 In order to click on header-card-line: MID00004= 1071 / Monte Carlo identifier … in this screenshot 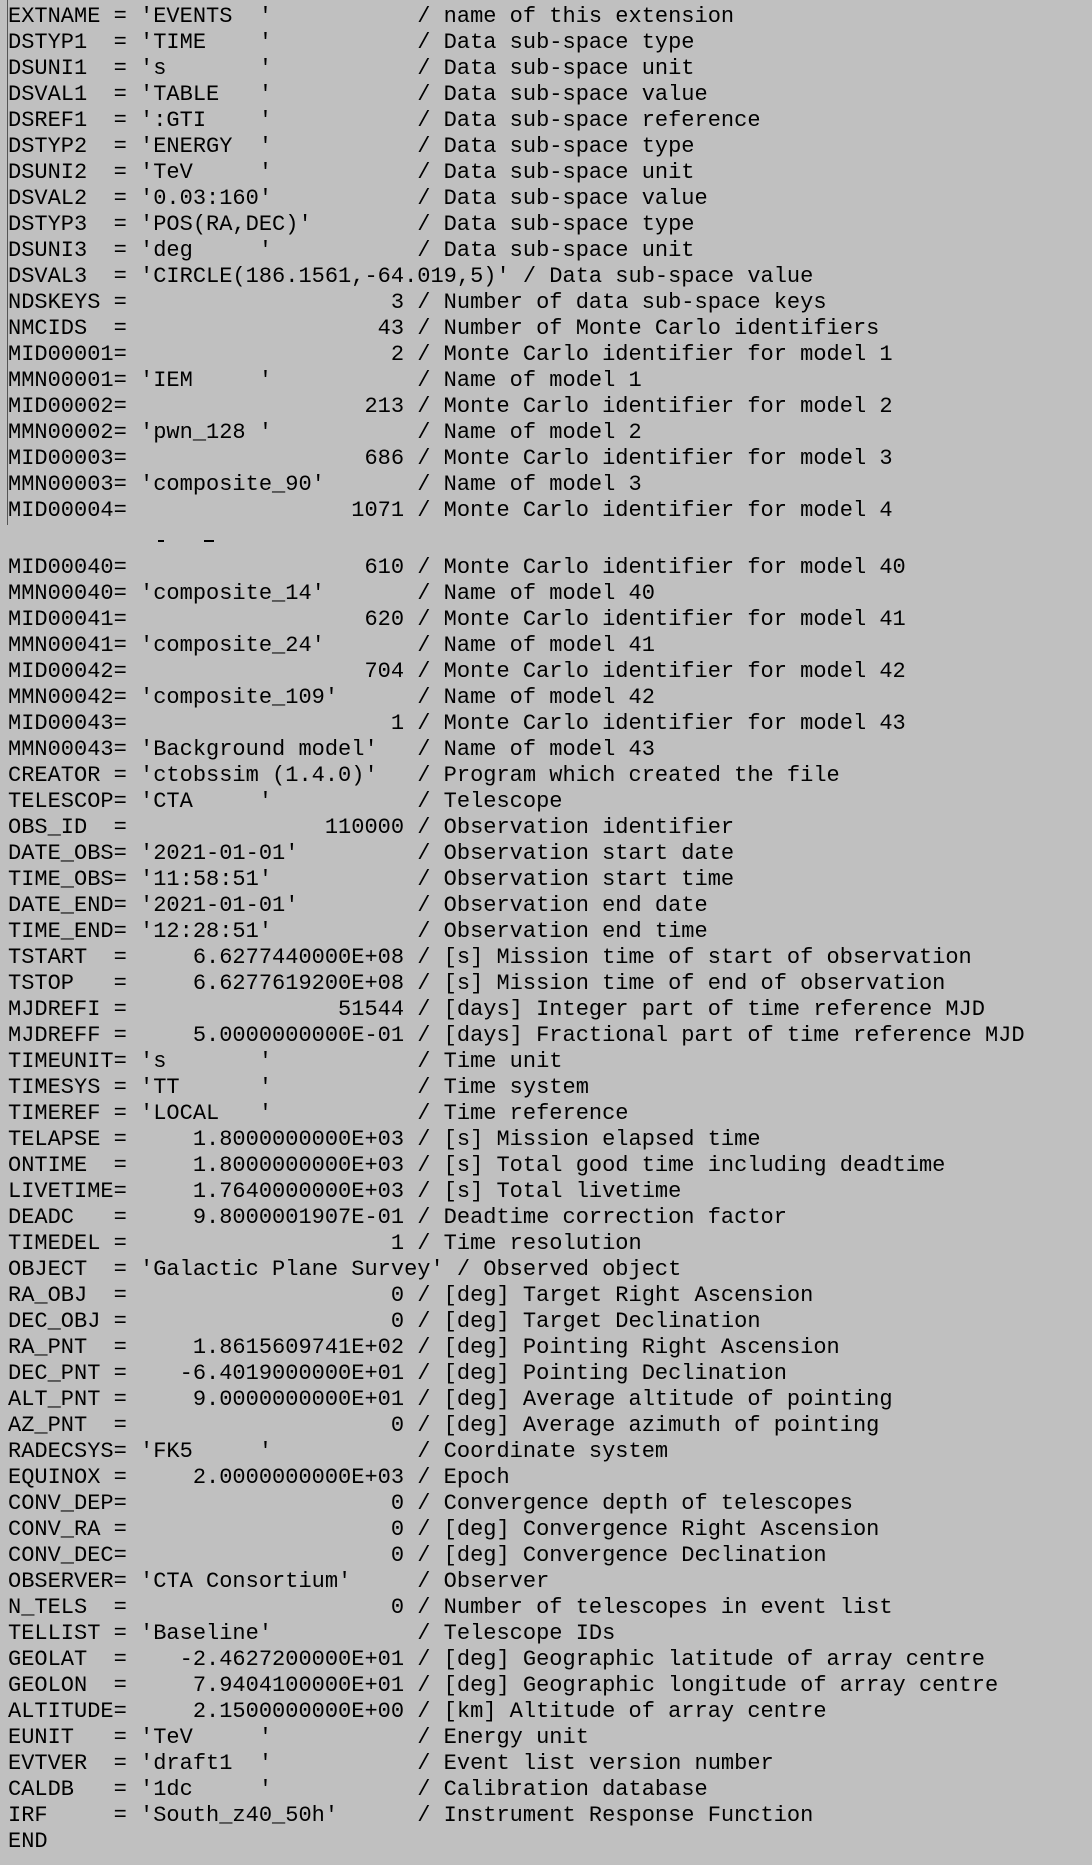, I will do `click(450, 510)`.